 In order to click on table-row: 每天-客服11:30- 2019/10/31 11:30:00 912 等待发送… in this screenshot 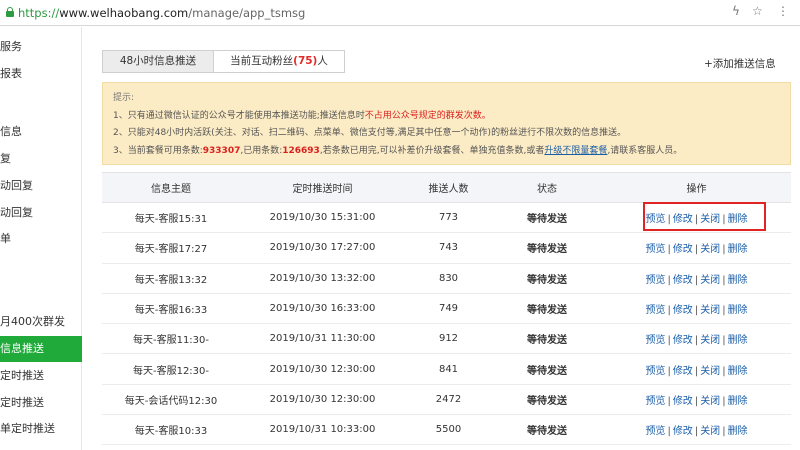, I will do `click(446, 339)`.